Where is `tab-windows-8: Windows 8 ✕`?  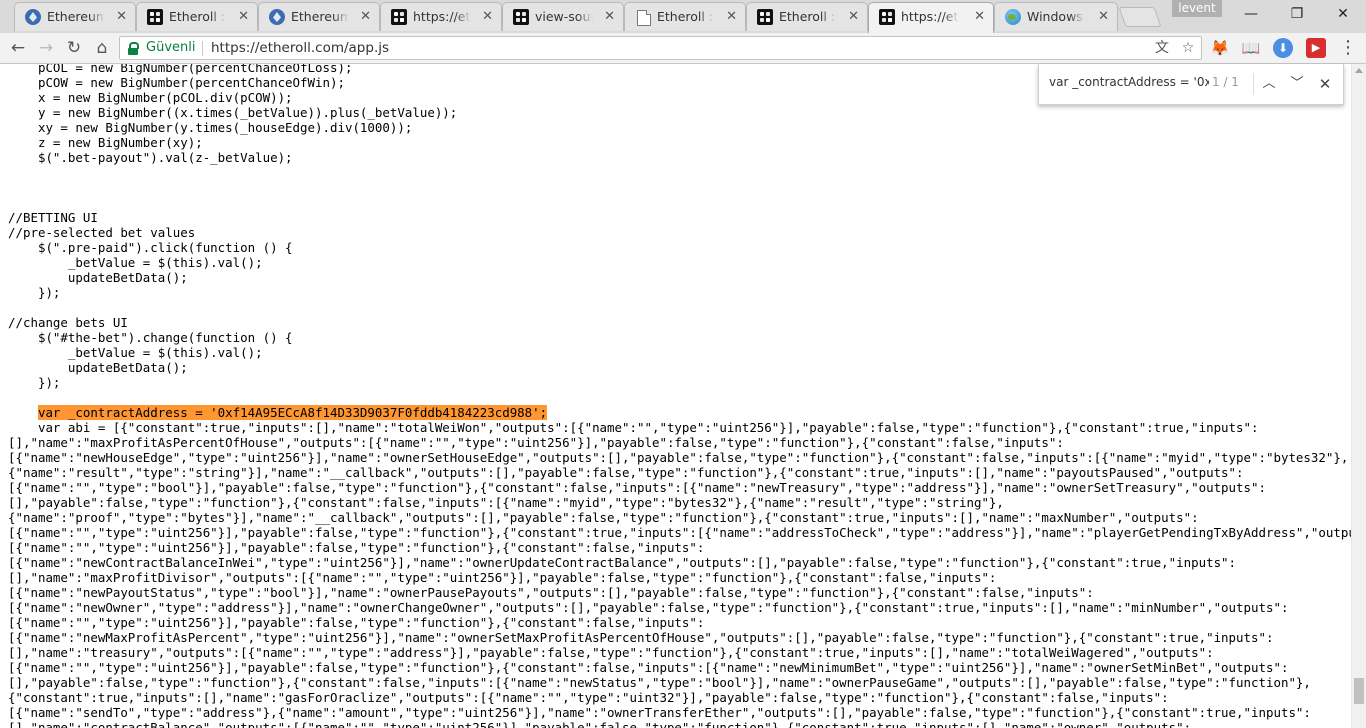
tab-windows-8: Windows 8 ✕ is located at coordinates (1056, 16).